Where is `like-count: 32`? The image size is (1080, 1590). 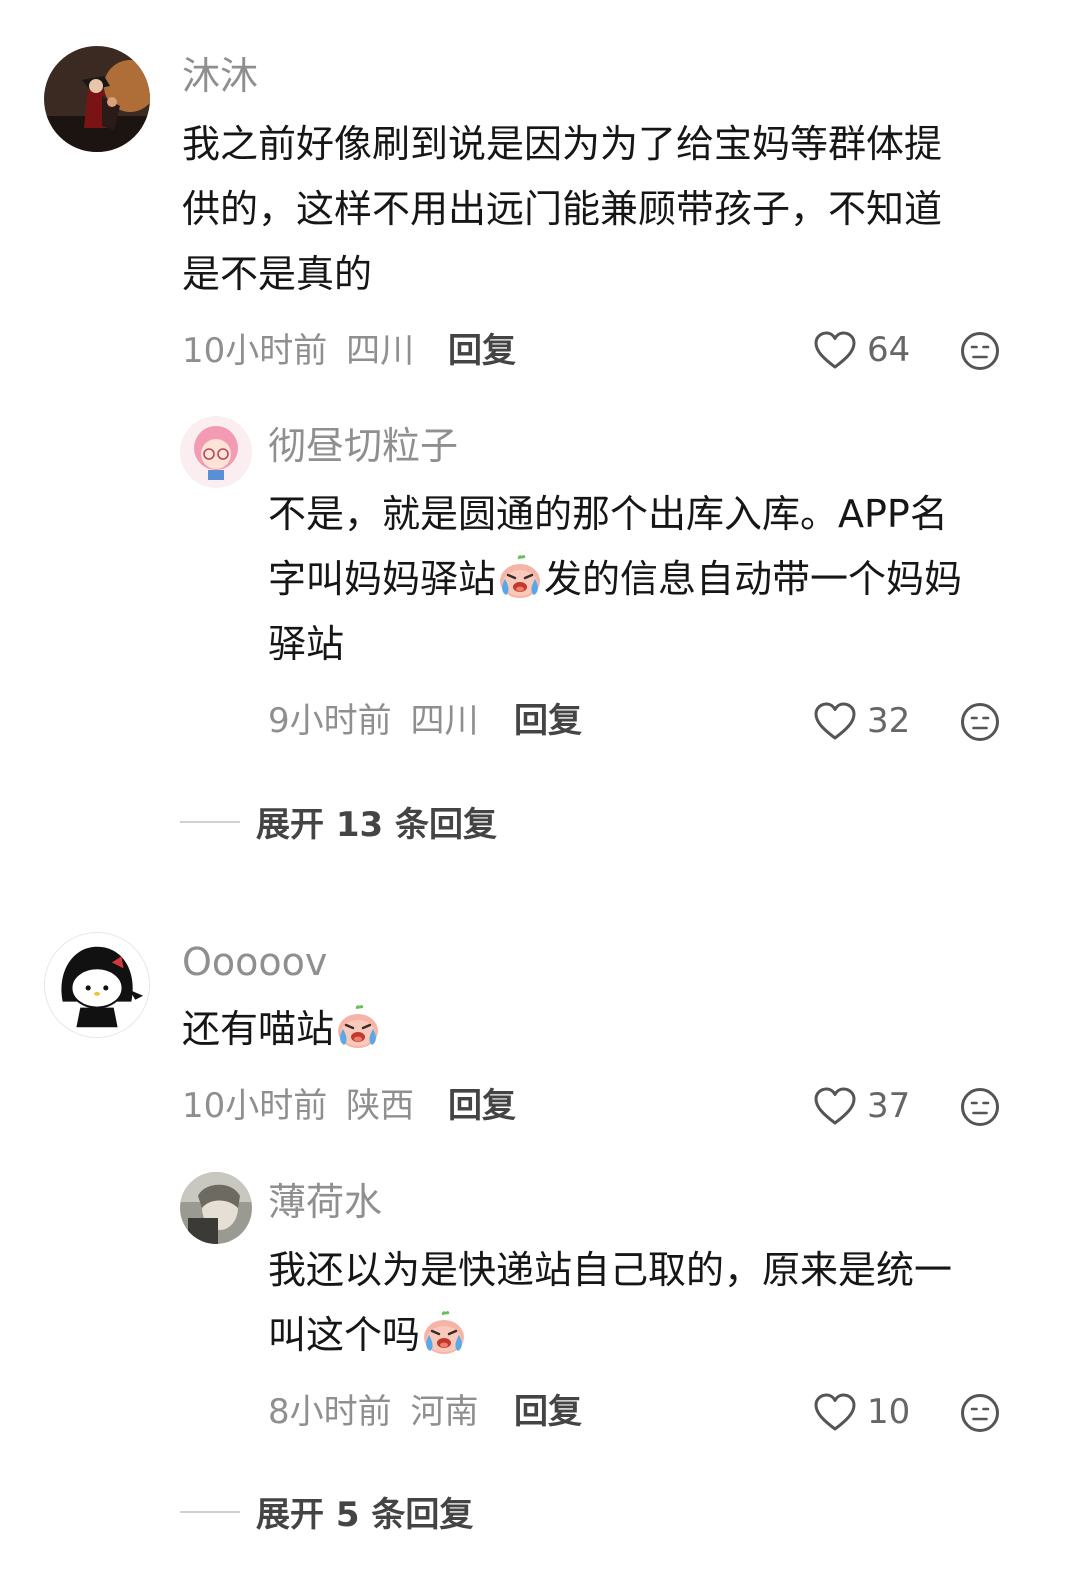
like-count: 32 is located at coordinates (889, 721).